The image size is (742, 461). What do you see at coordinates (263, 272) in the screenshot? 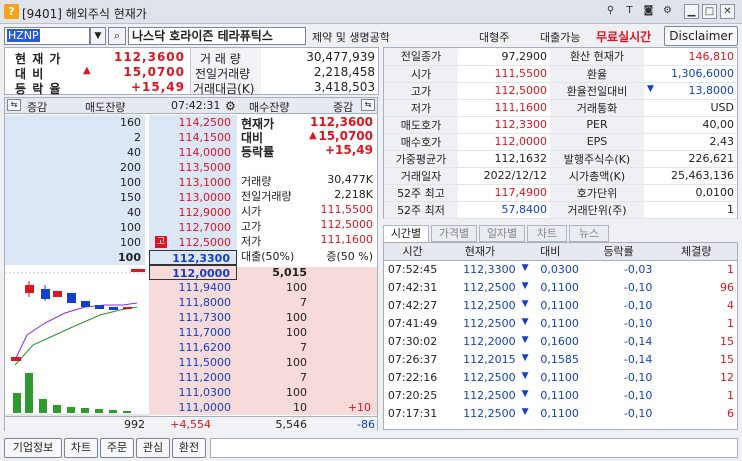
I see `bid-row: 112,0000 5,015` at bounding box center [263, 272].